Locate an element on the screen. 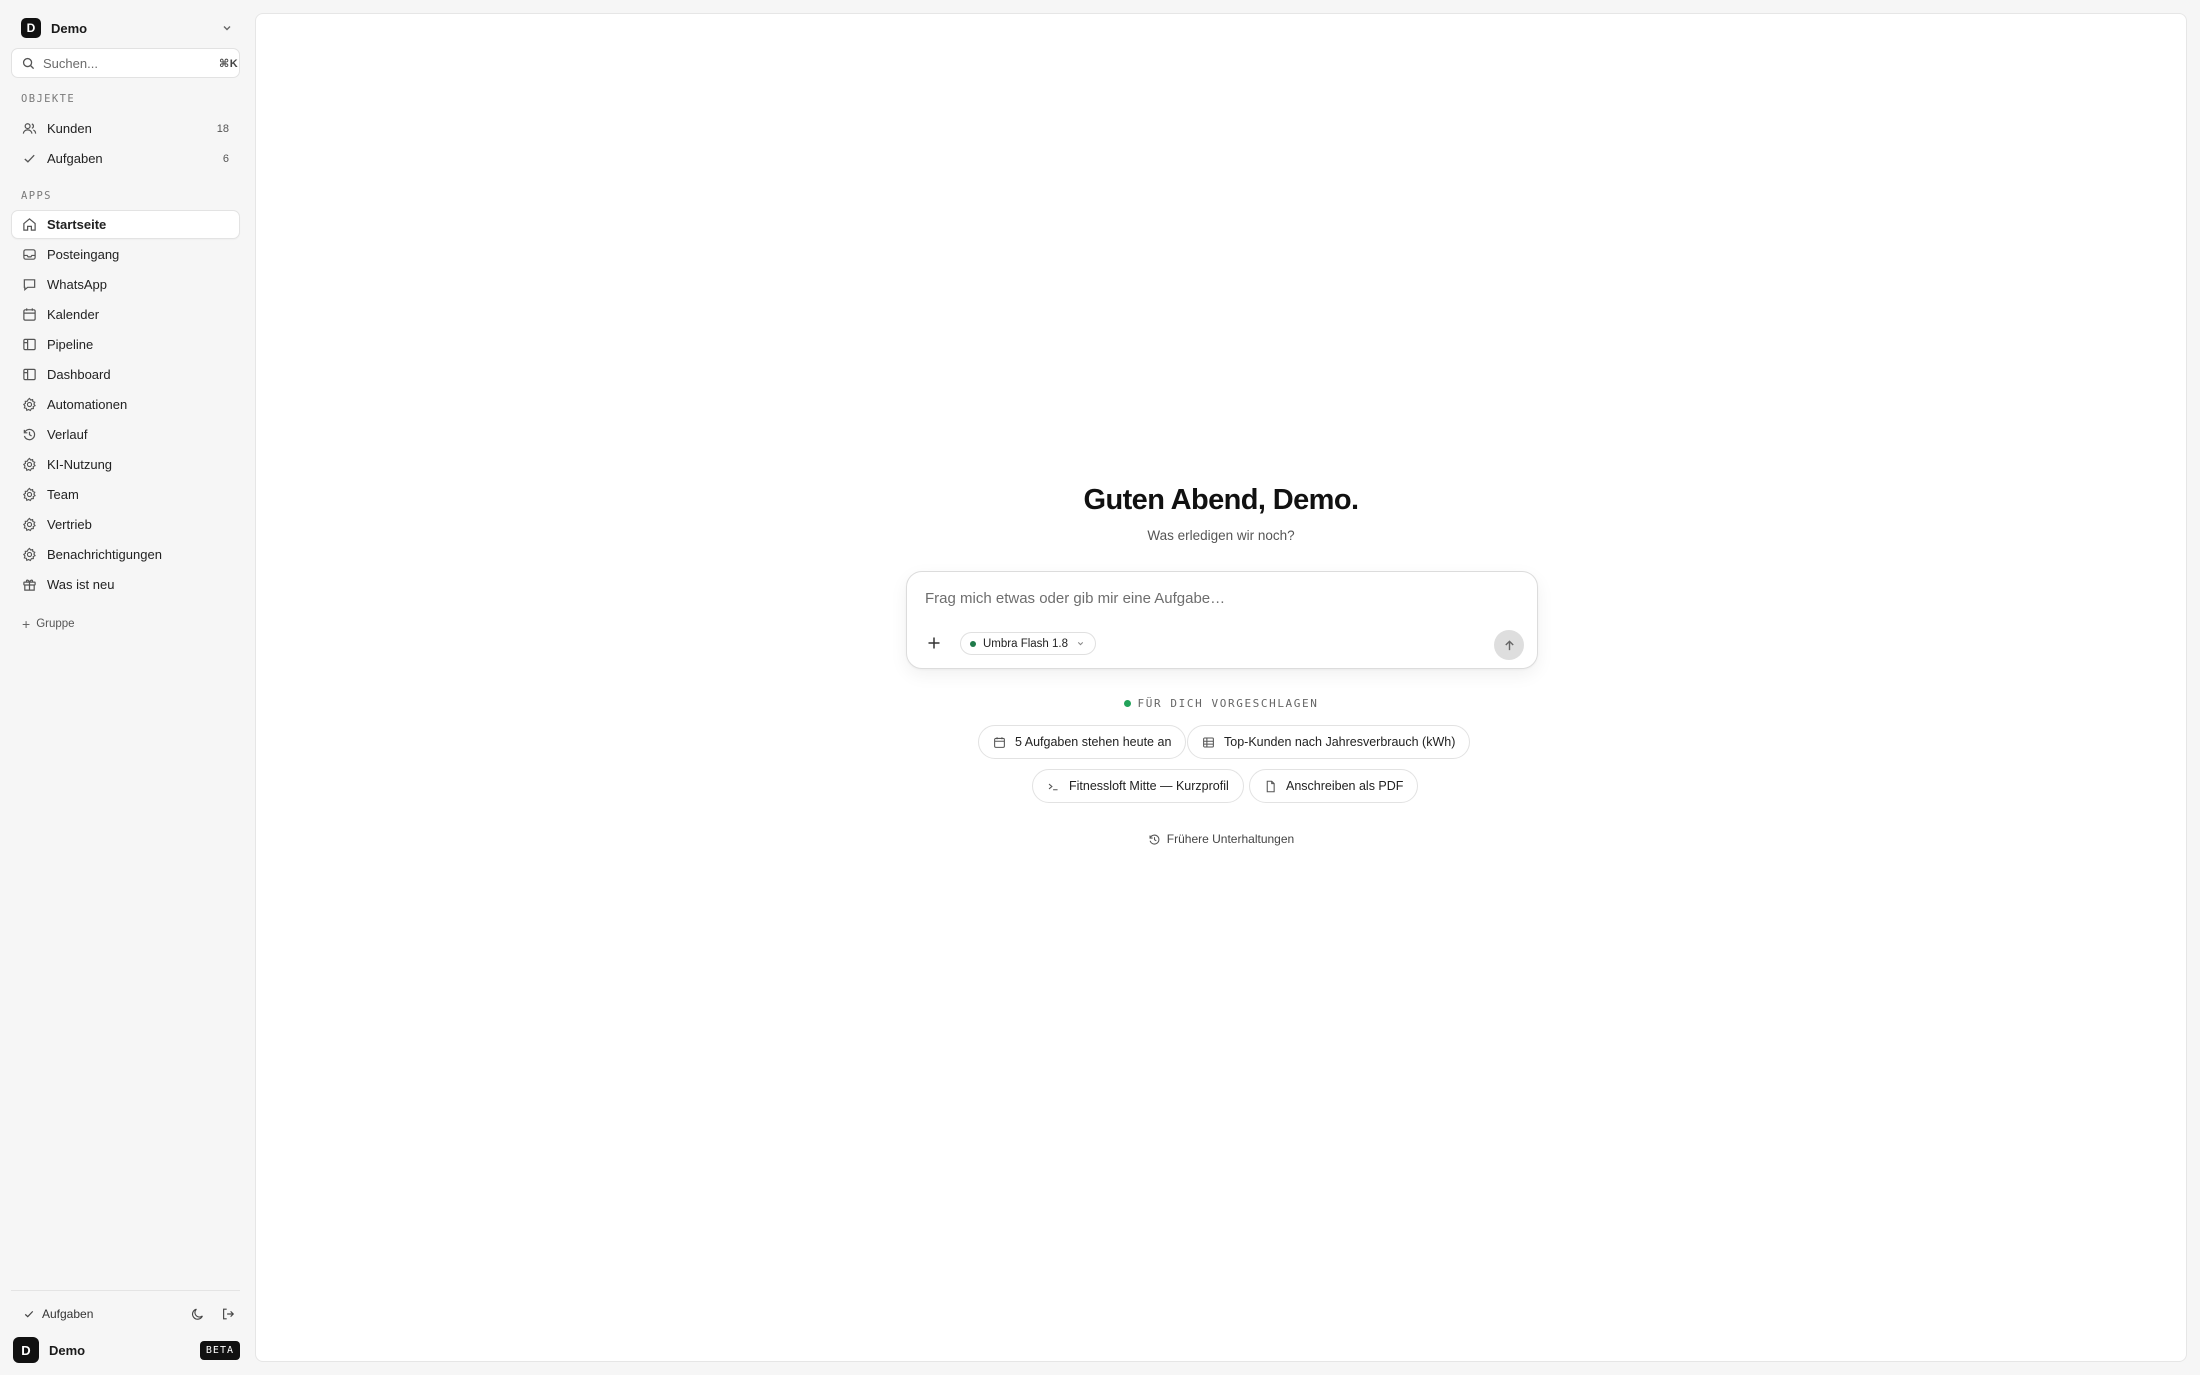  suggestion-label: 5 Aufgaben stehen heute an is located at coordinates (1093, 742).